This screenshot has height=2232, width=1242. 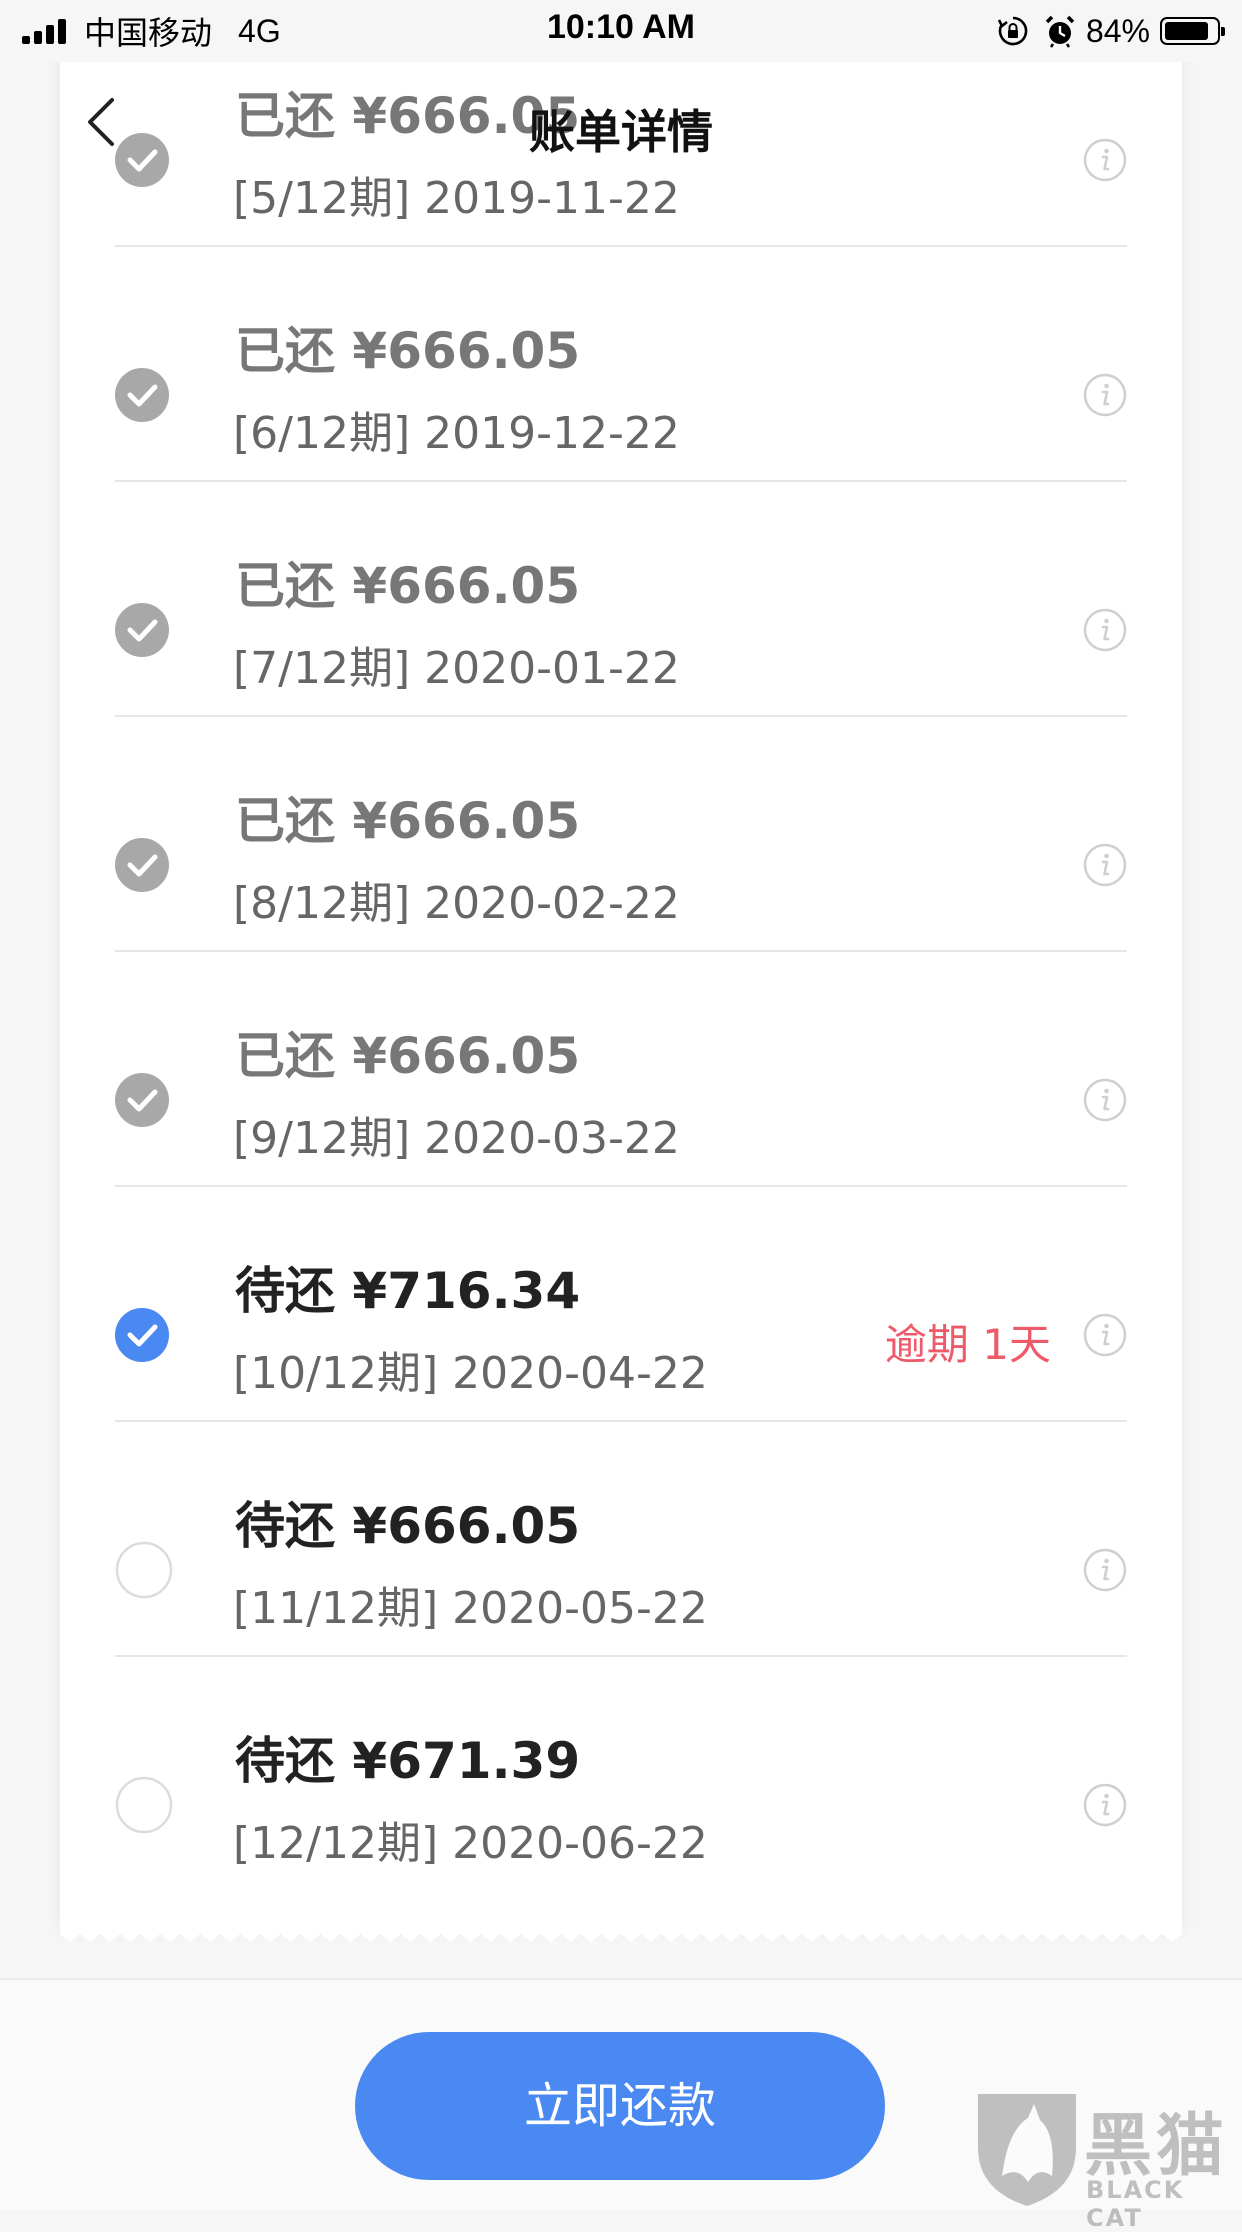 I want to click on cat-shield-icon, so click(x=1027, y=2150).